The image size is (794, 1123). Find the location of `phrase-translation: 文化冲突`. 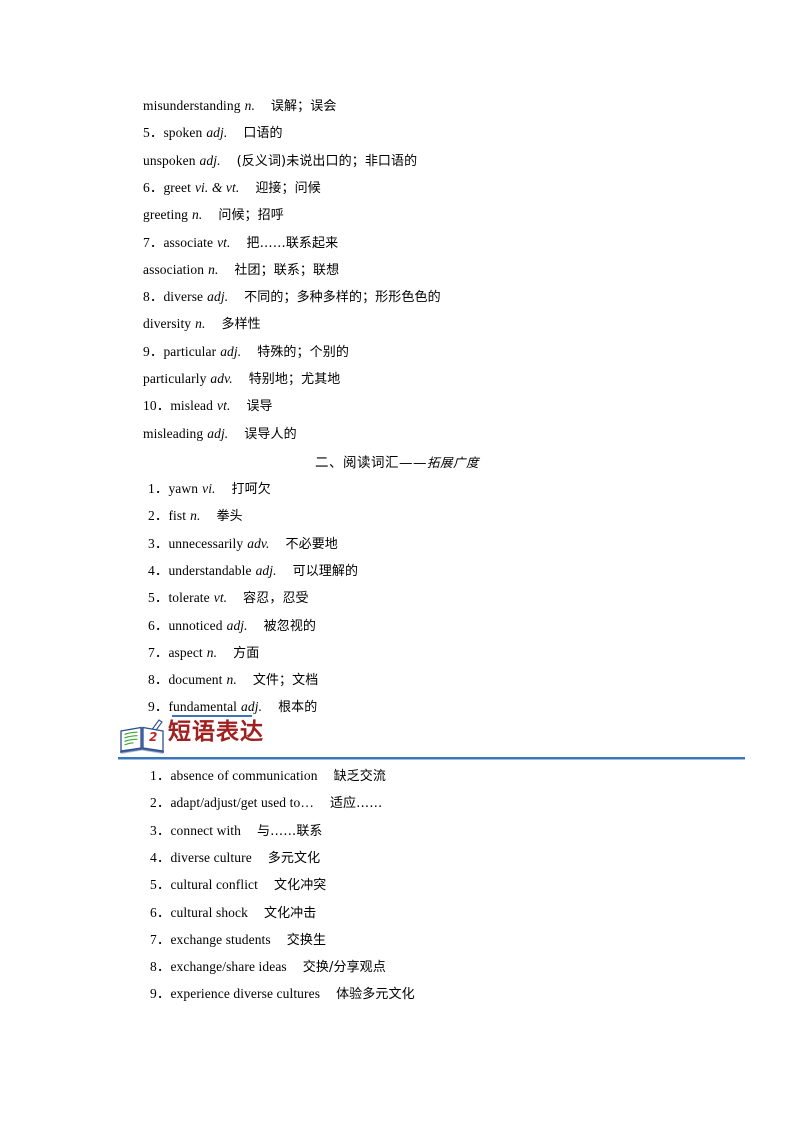

phrase-translation: 文化冲突 is located at coordinates (300, 886).